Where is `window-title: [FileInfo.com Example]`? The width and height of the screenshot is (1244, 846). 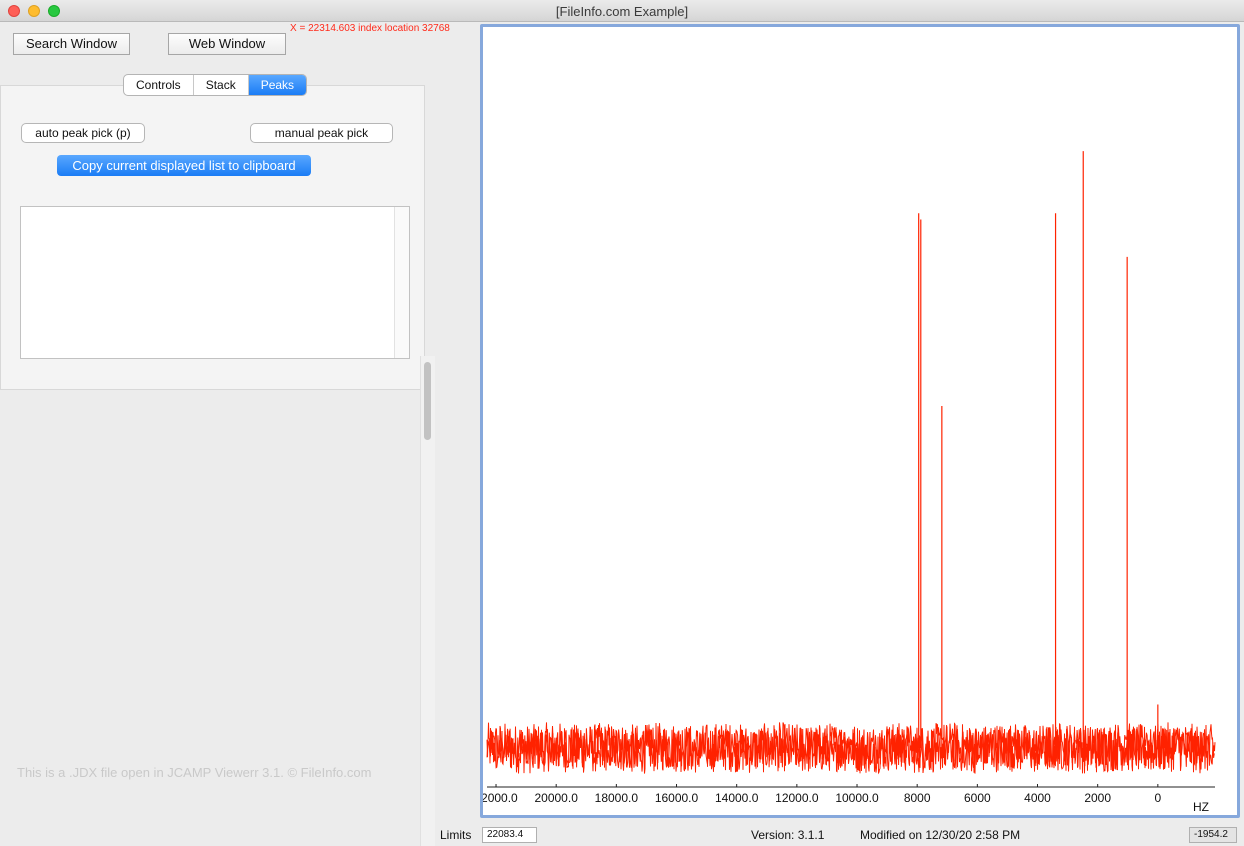 window-title: [FileInfo.com Example] is located at coordinates (622, 11).